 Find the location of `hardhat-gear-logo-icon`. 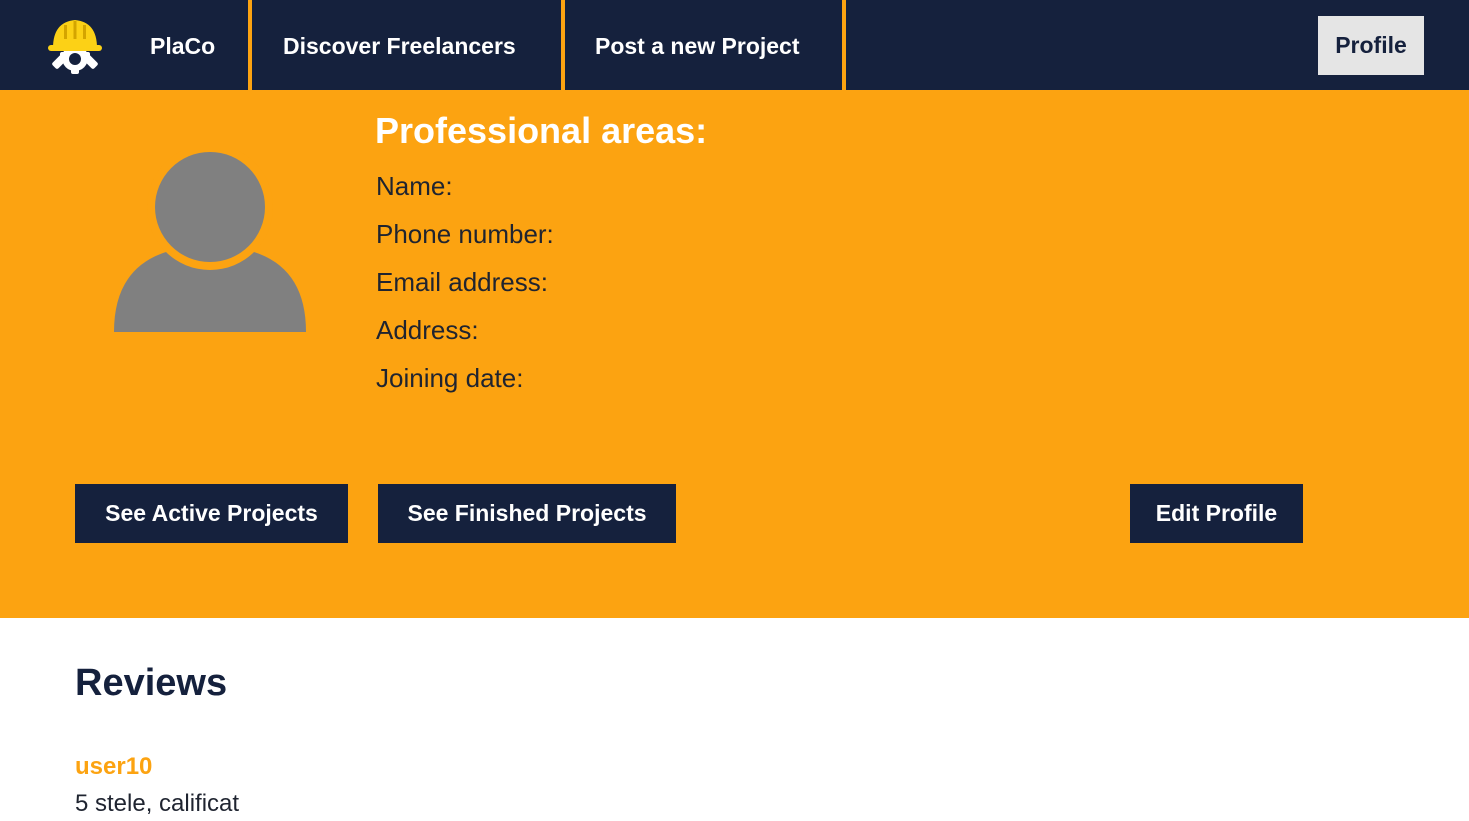

hardhat-gear-logo-icon is located at coordinates (75, 45).